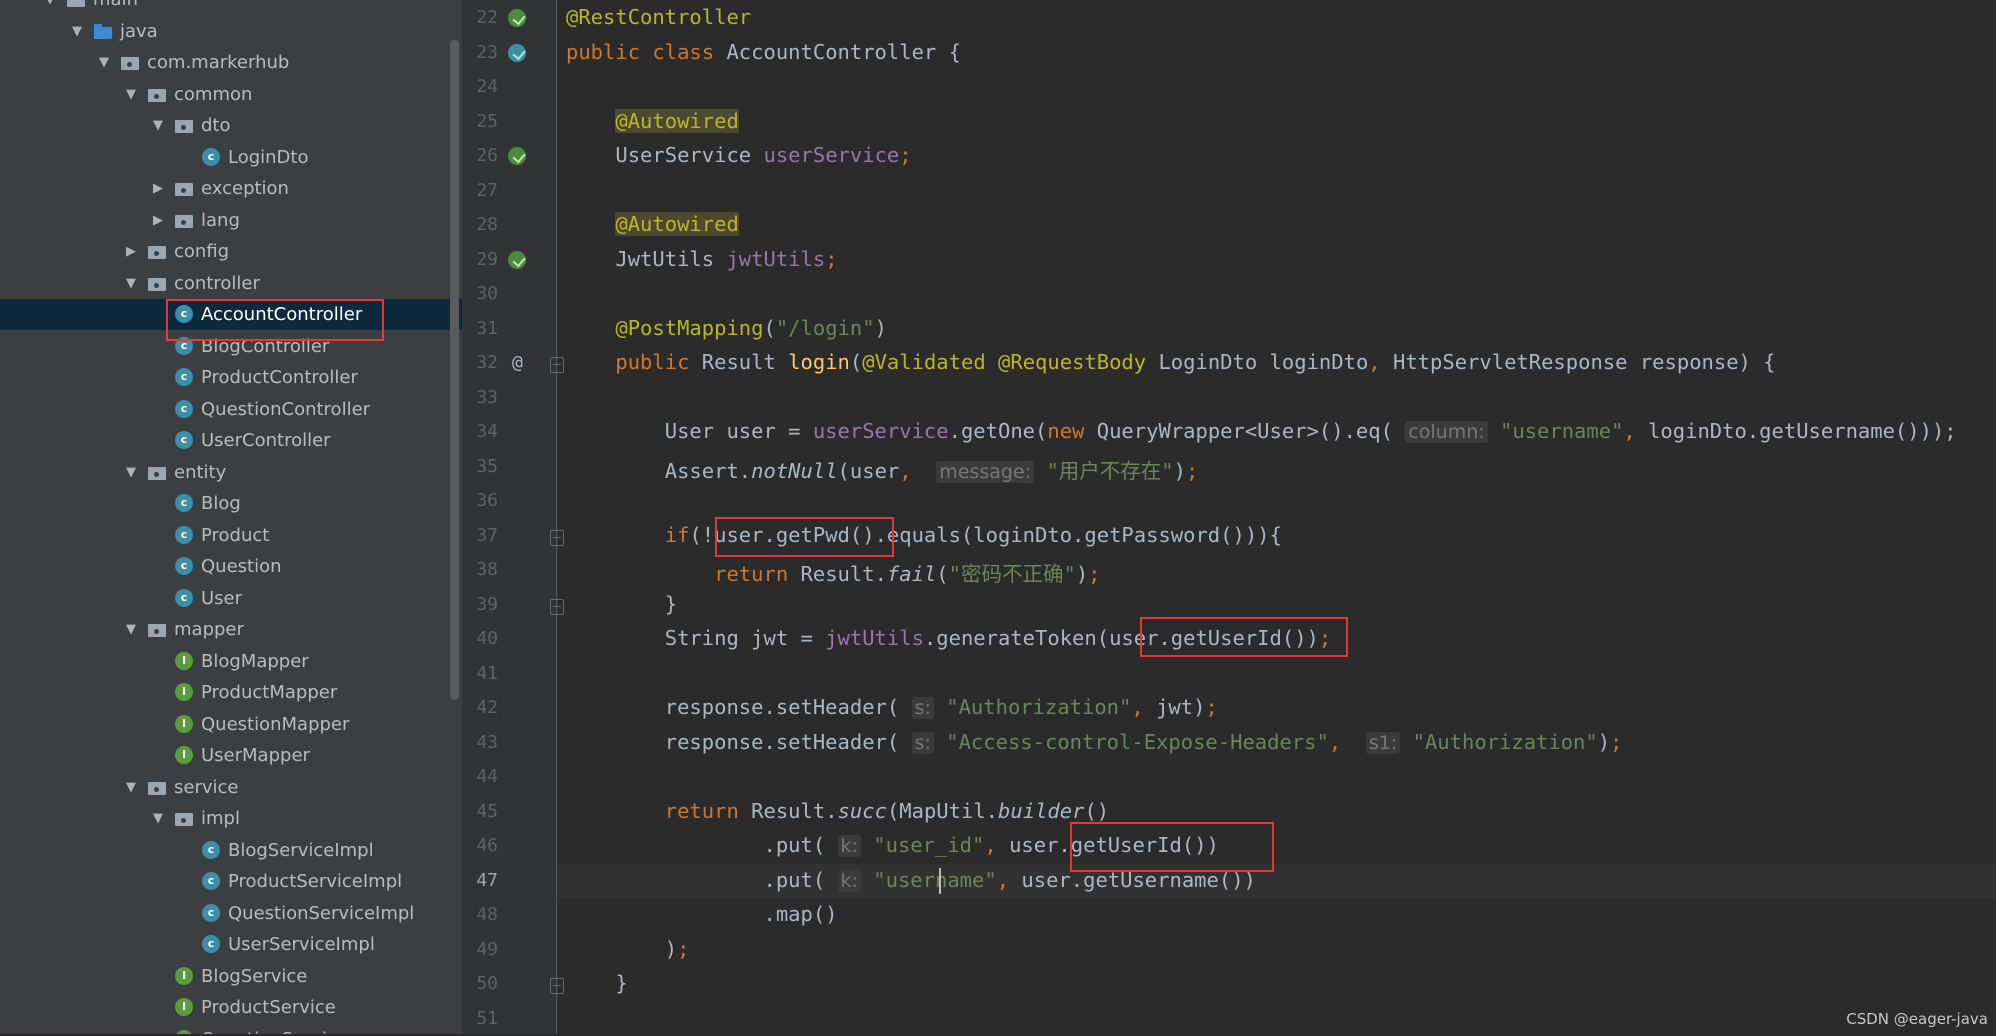 The height and width of the screenshot is (1036, 1996). I want to click on tree-item-config: ▶ config, so click(231, 251).